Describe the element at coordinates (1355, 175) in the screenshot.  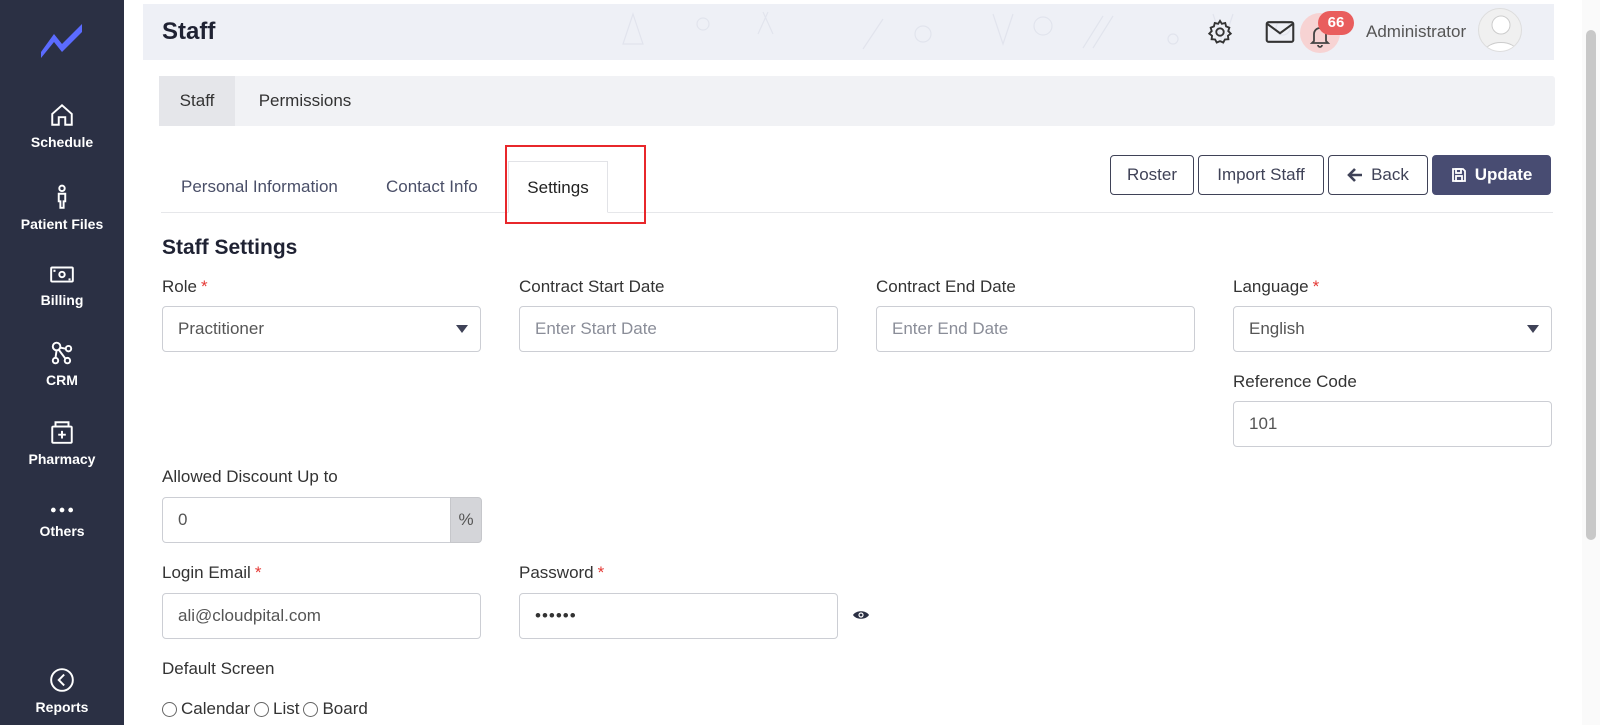
I see `arrow-left-icon` at that location.